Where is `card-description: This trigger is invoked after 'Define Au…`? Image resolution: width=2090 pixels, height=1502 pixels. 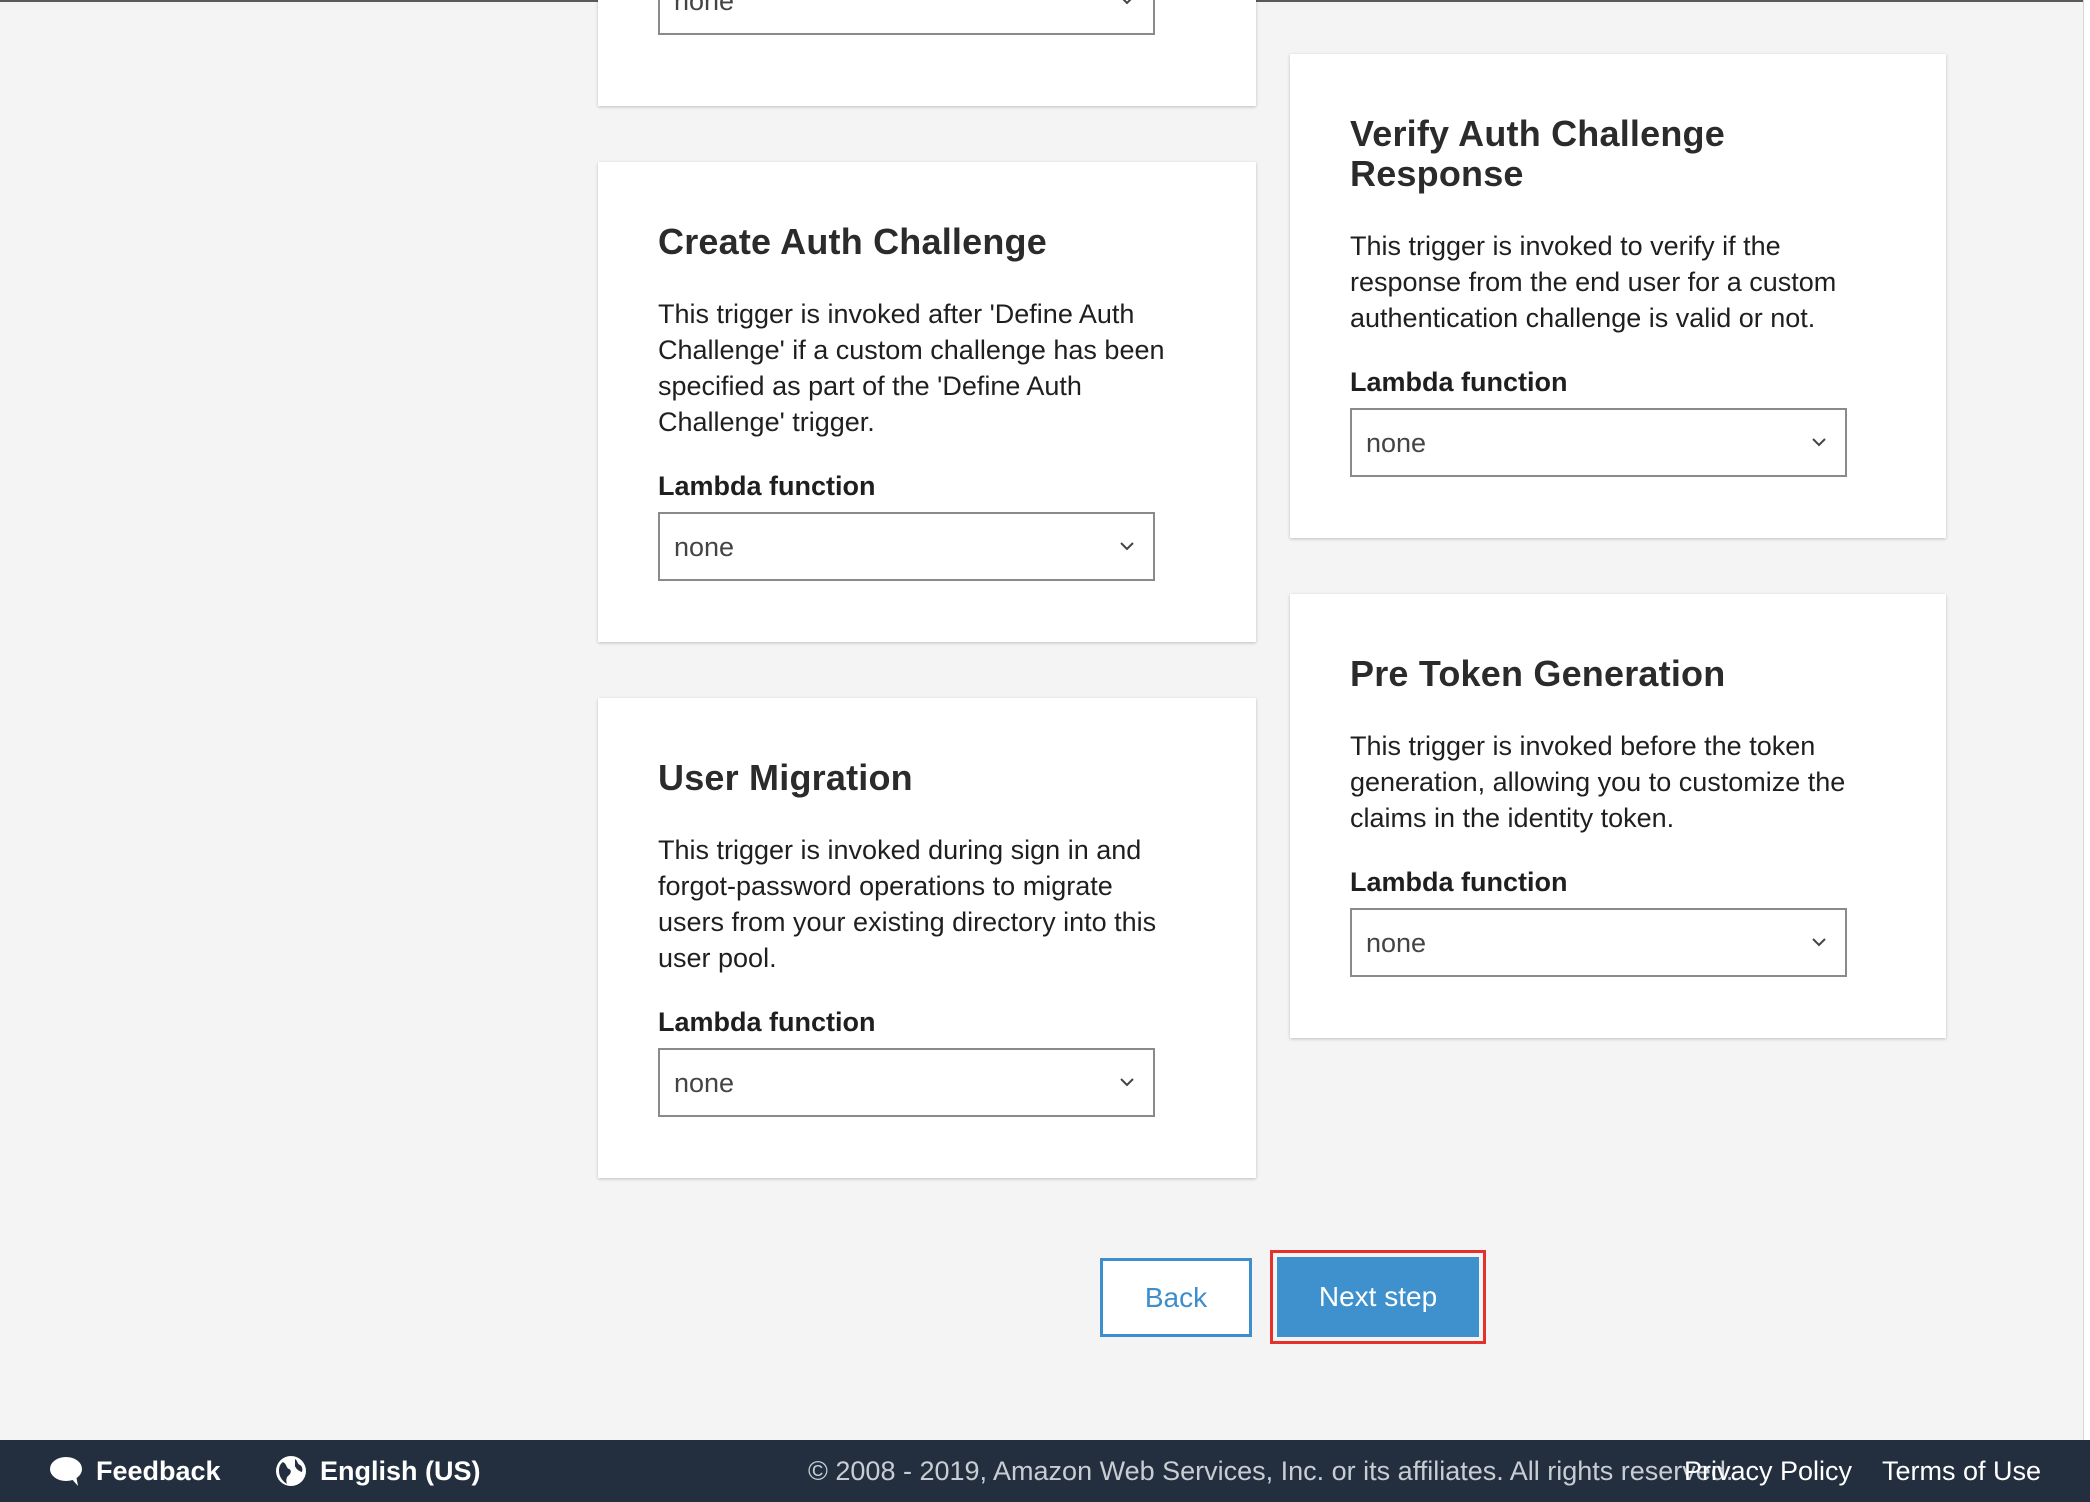 card-description: This trigger is invoked after 'Define Au… is located at coordinates (911, 368).